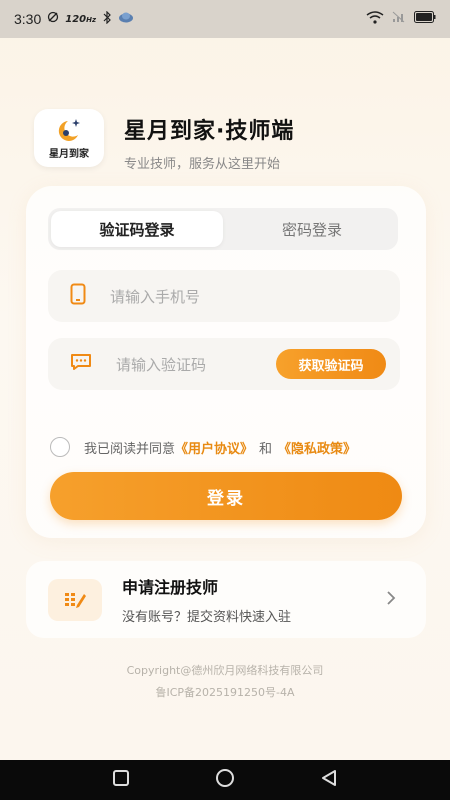  What do you see at coordinates (225, 670) in the screenshot?
I see `copyright-text: Copyright@德州欣月网络科技有限公司` at bounding box center [225, 670].